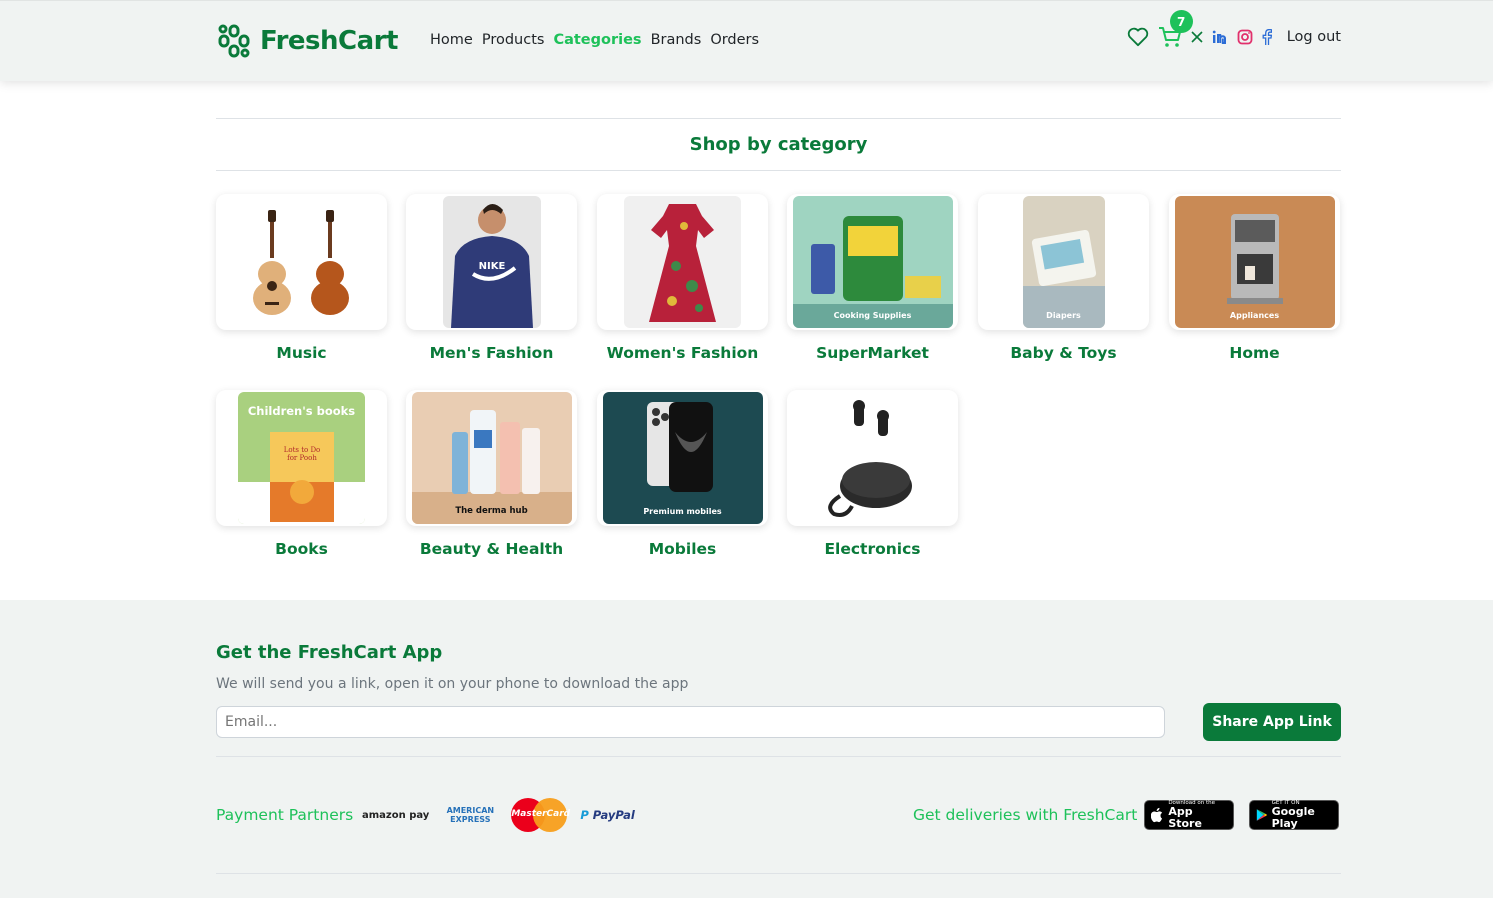 The height and width of the screenshot is (898, 1493). I want to click on svg-text: for Pooh, so click(302, 458).